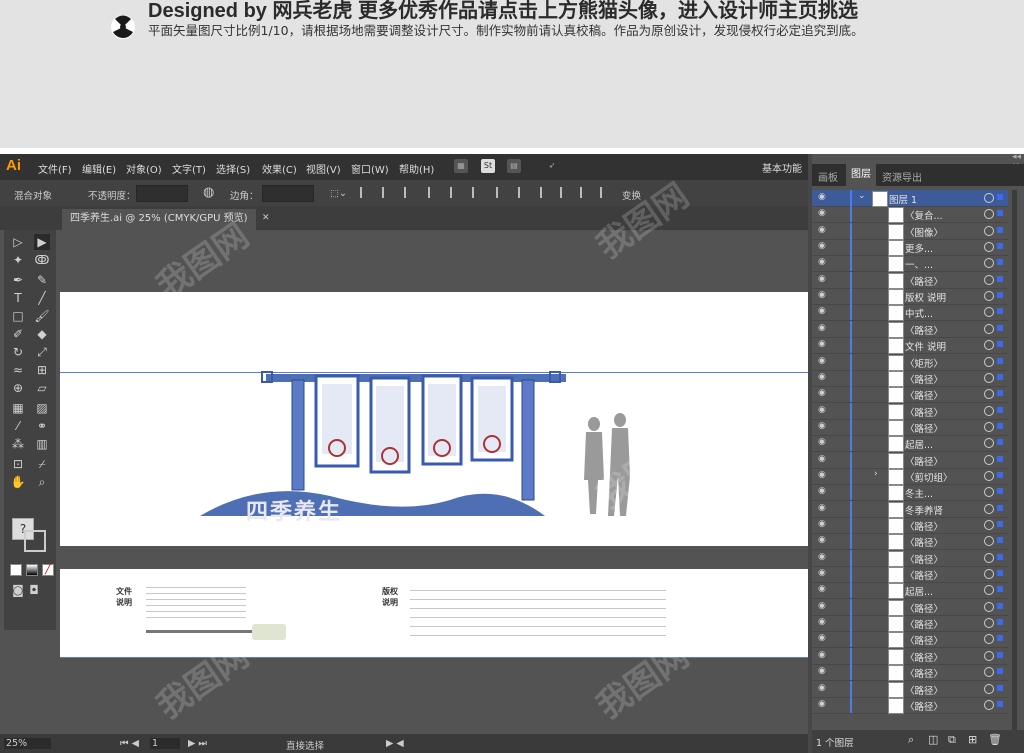  What do you see at coordinates (18, 334) in the screenshot?
I see `shaper-tool-icon: ✐` at bounding box center [18, 334].